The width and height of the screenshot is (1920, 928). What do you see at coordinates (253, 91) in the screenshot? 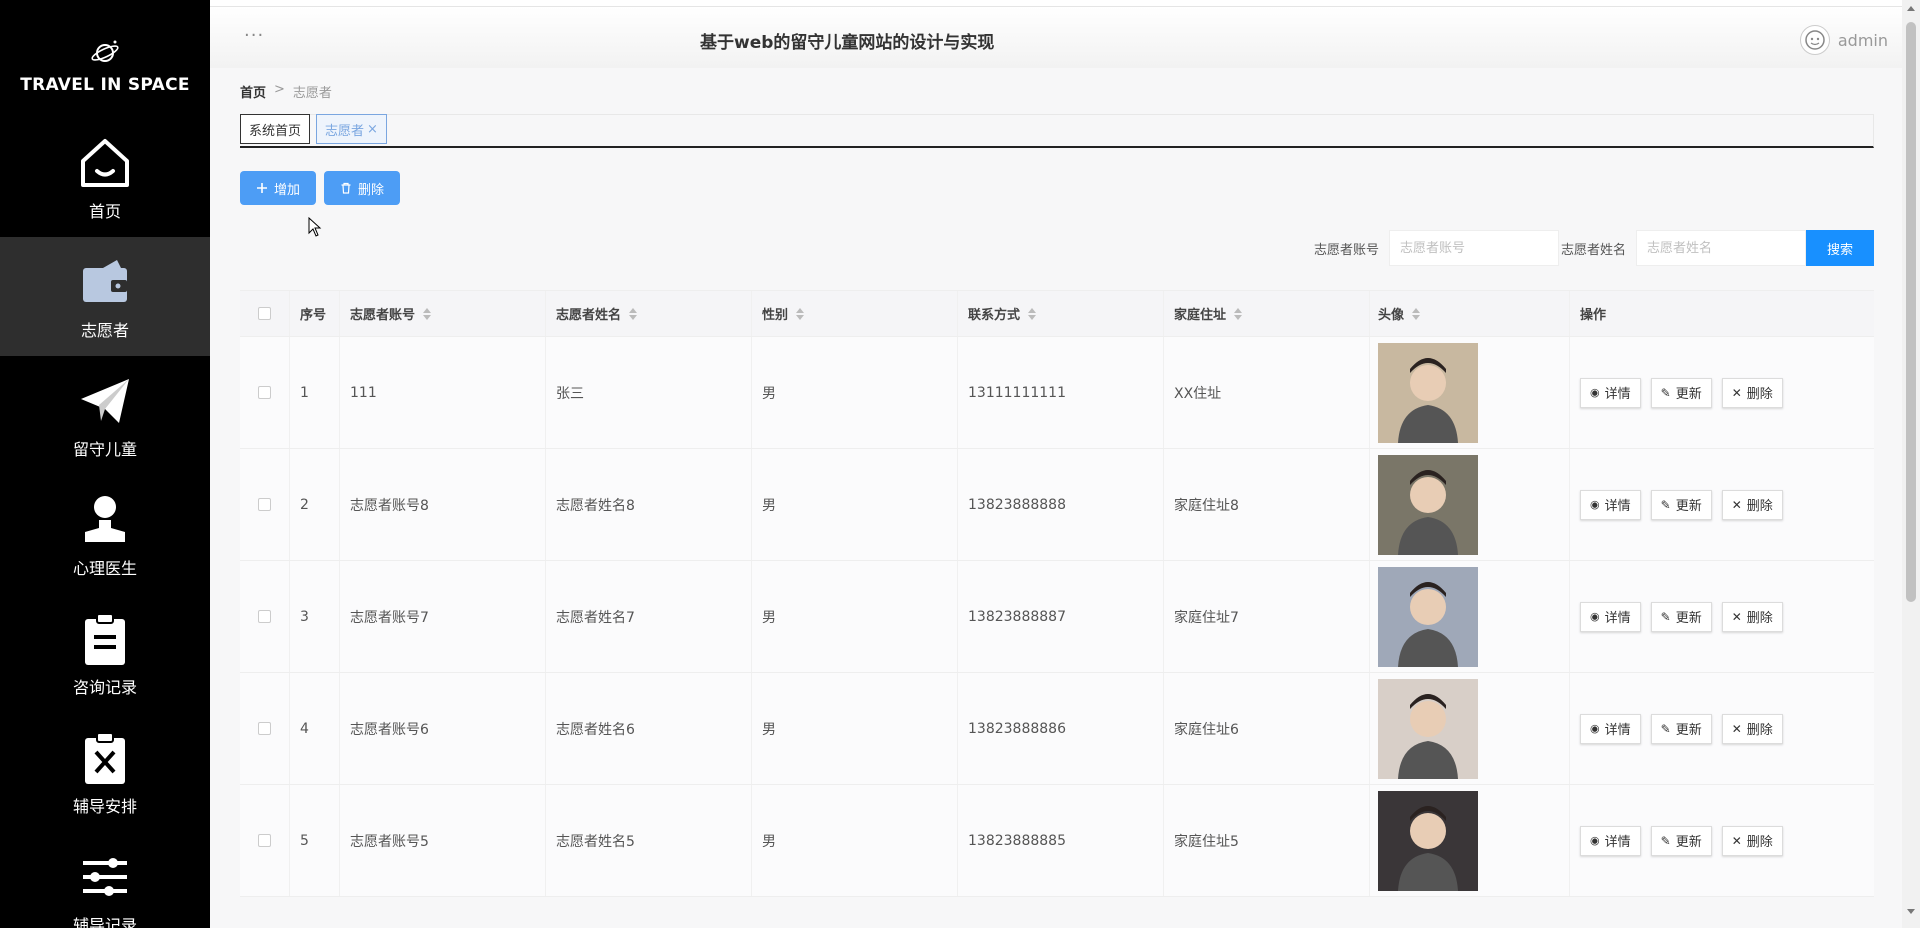
I see `breadcrumb-home: 首页` at bounding box center [253, 91].